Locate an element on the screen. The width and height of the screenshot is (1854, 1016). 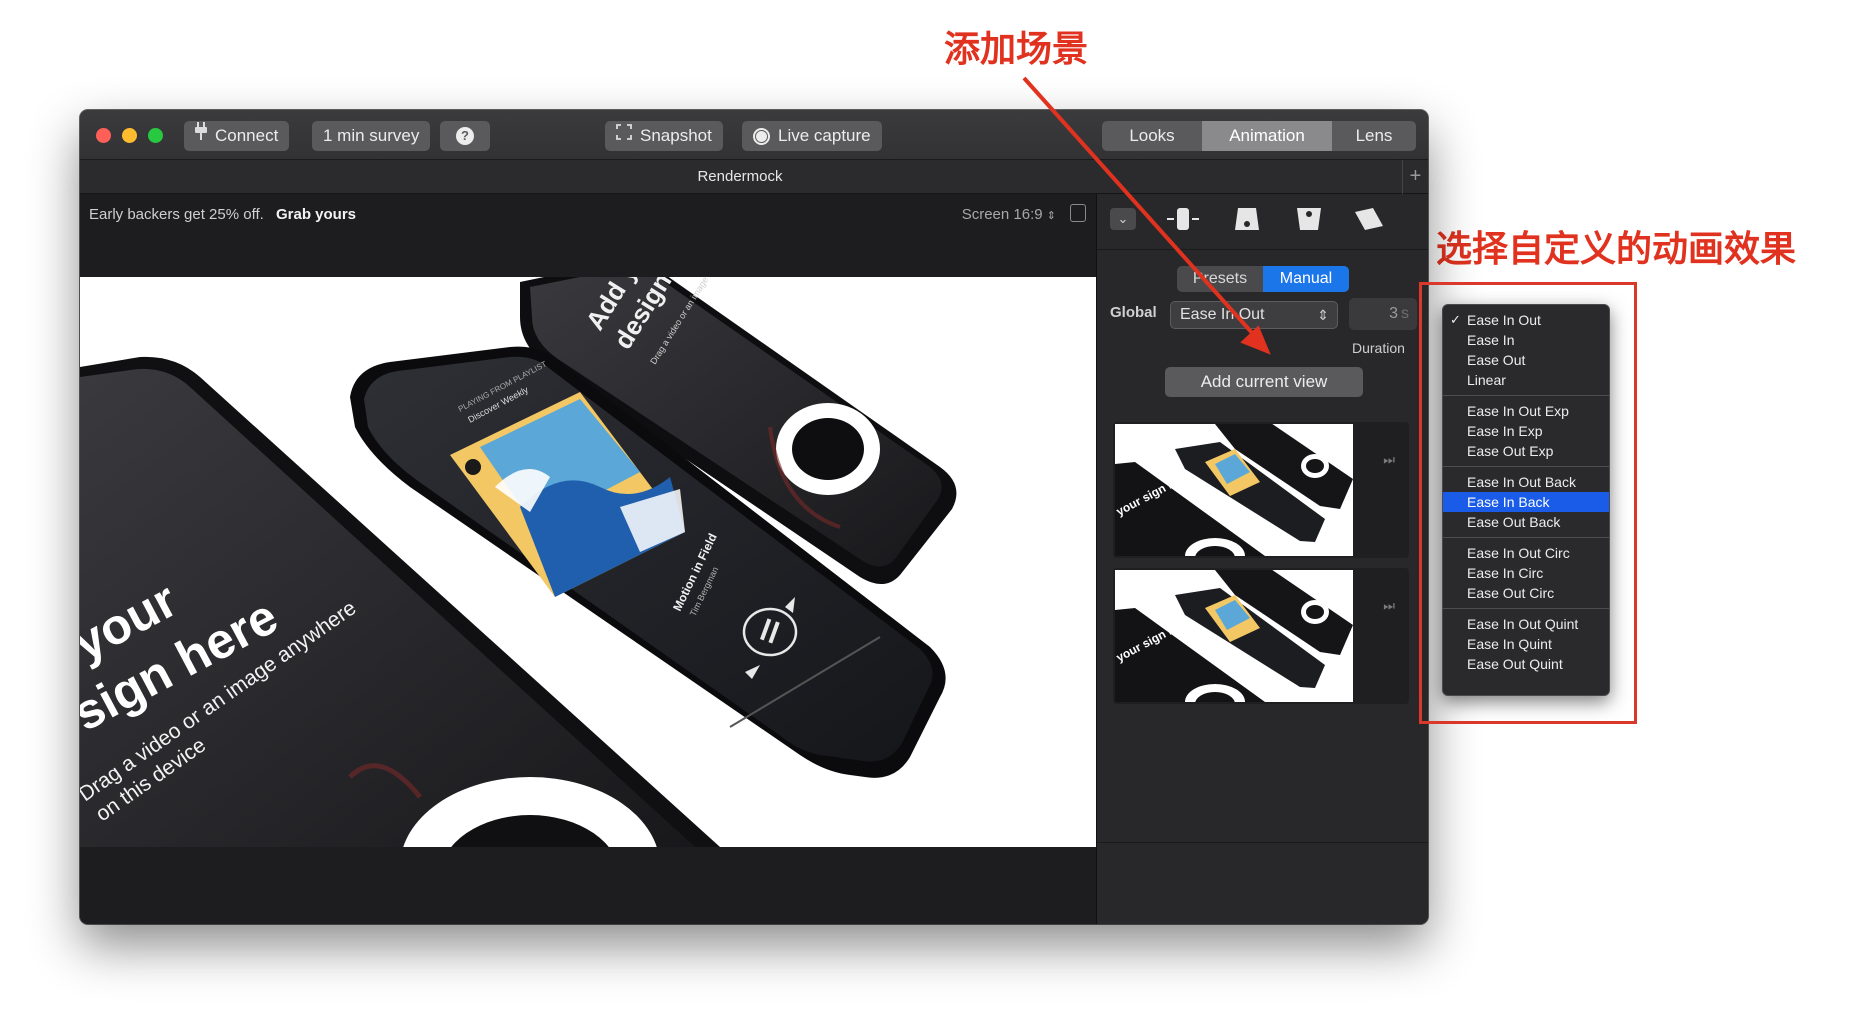
duration-value: 3 is located at coordinates (1393, 313).